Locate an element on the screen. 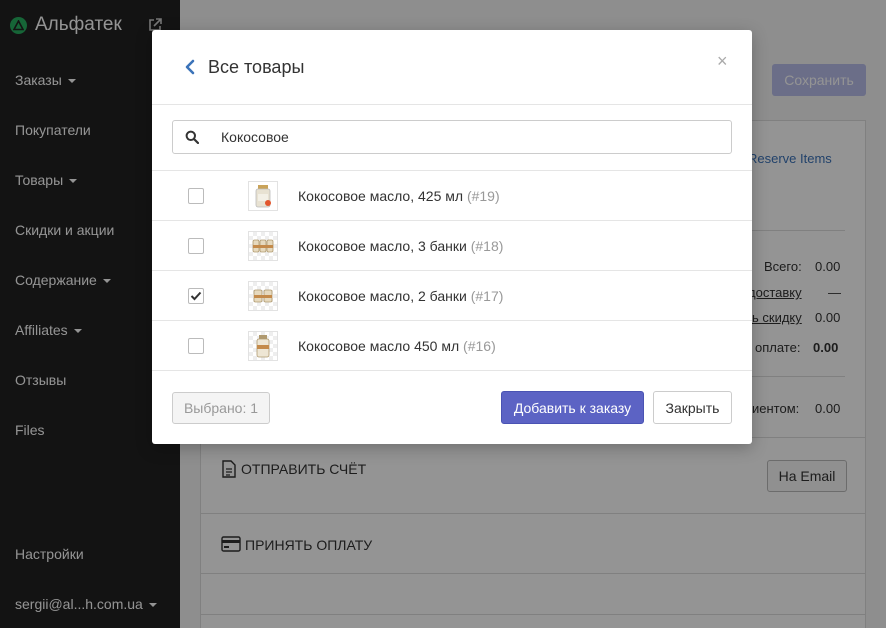 This screenshot has width=886, height=628. modal-footer: Выбрано: 1 Добавить к заказу Закрыть is located at coordinates (452, 407).